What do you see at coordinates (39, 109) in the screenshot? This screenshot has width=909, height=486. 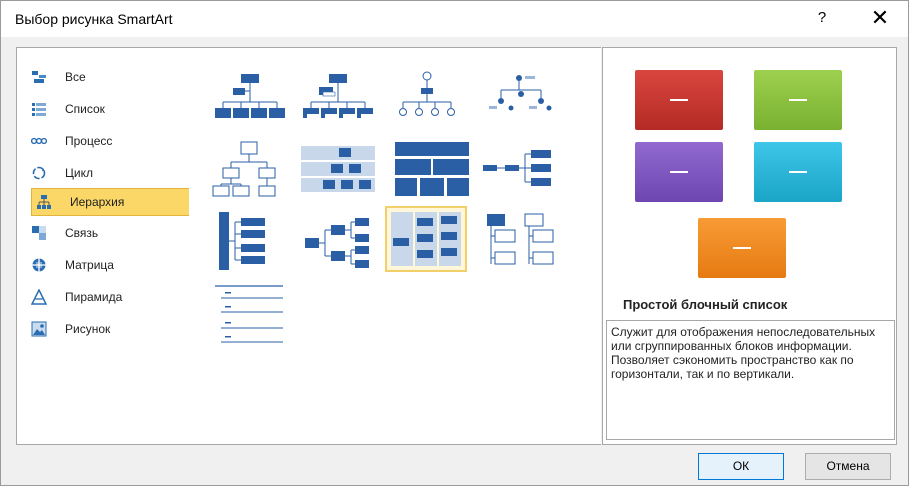 I see `list-icon` at bounding box center [39, 109].